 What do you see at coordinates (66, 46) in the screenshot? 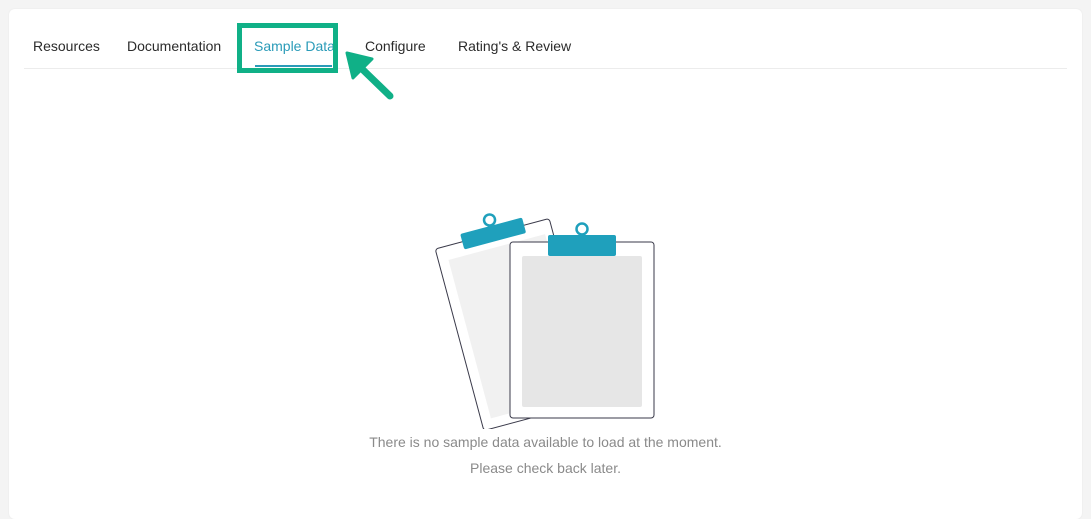
I see `tab-resources: Resources` at bounding box center [66, 46].